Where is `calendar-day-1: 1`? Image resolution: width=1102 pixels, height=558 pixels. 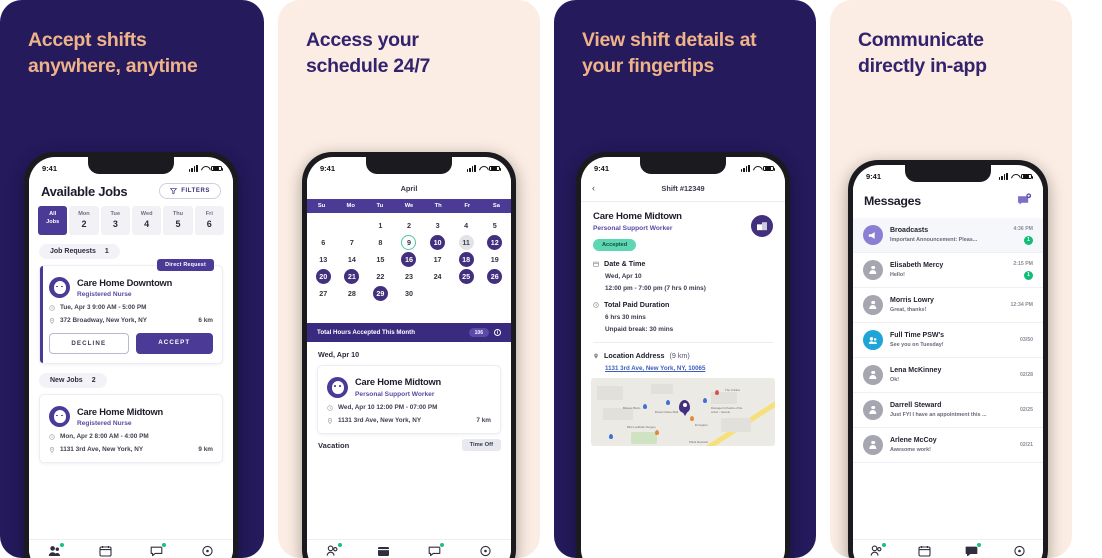 calendar-day-1: 1 is located at coordinates (380, 225).